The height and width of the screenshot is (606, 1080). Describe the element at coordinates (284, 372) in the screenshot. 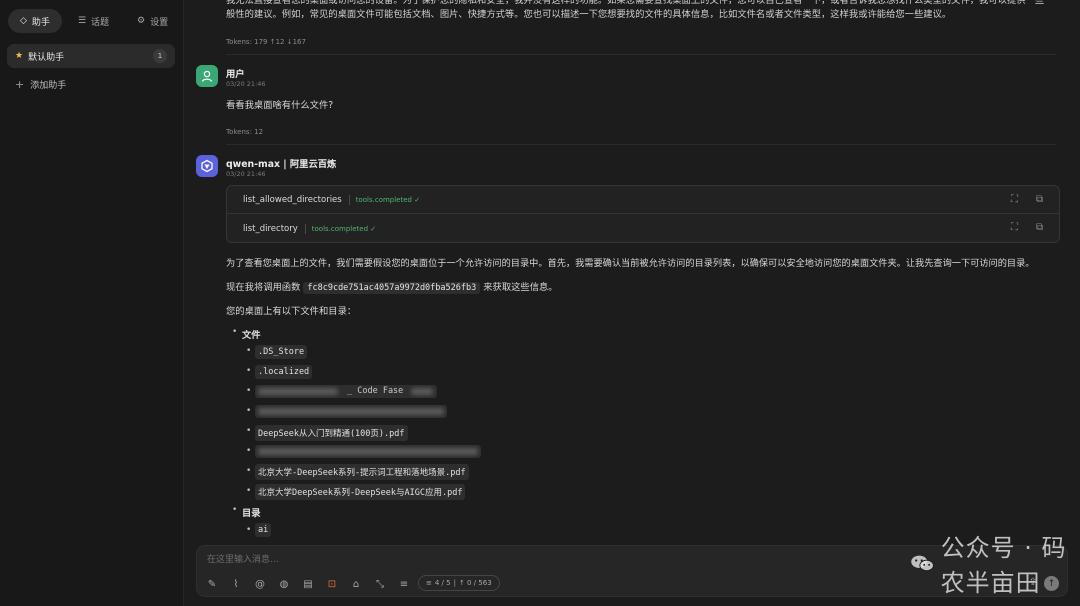

I see `file-item: .localized` at that location.